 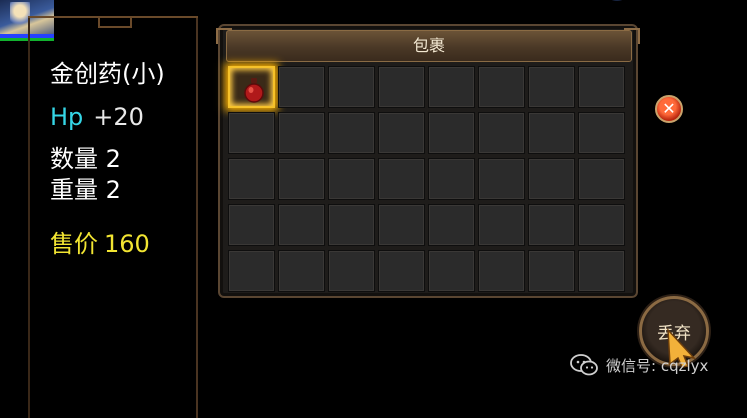 What do you see at coordinates (113, 190) in the screenshot?
I see `weight-value: 2` at bounding box center [113, 190].